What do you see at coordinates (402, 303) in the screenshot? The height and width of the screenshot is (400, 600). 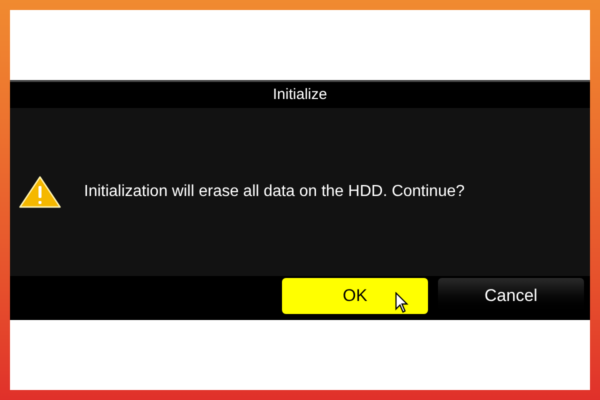 I see `mouse-cursor-icon` at bounding box center [402, 303].